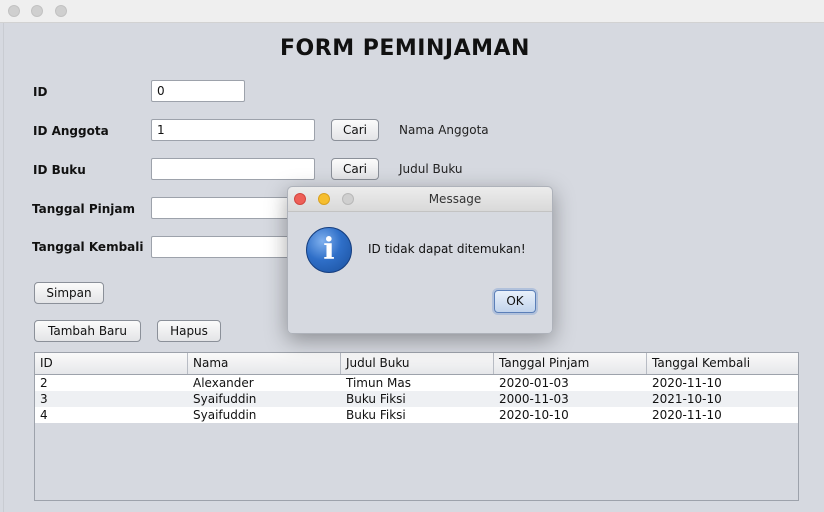 Image resolution: width=824 pixels, height=512 pixels. I want to click on column-header-id: ID, so click(111, 363).